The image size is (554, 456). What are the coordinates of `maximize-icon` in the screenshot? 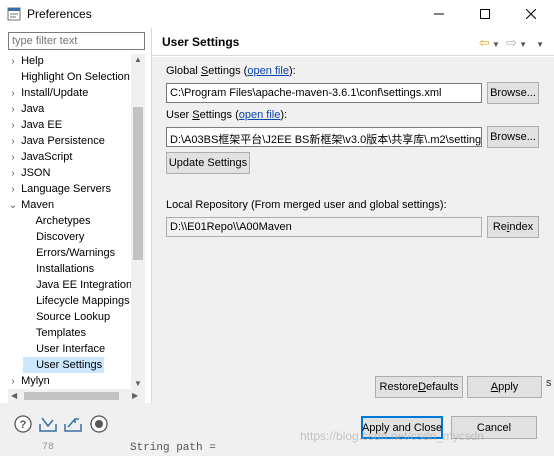 It's located at (485, 14).